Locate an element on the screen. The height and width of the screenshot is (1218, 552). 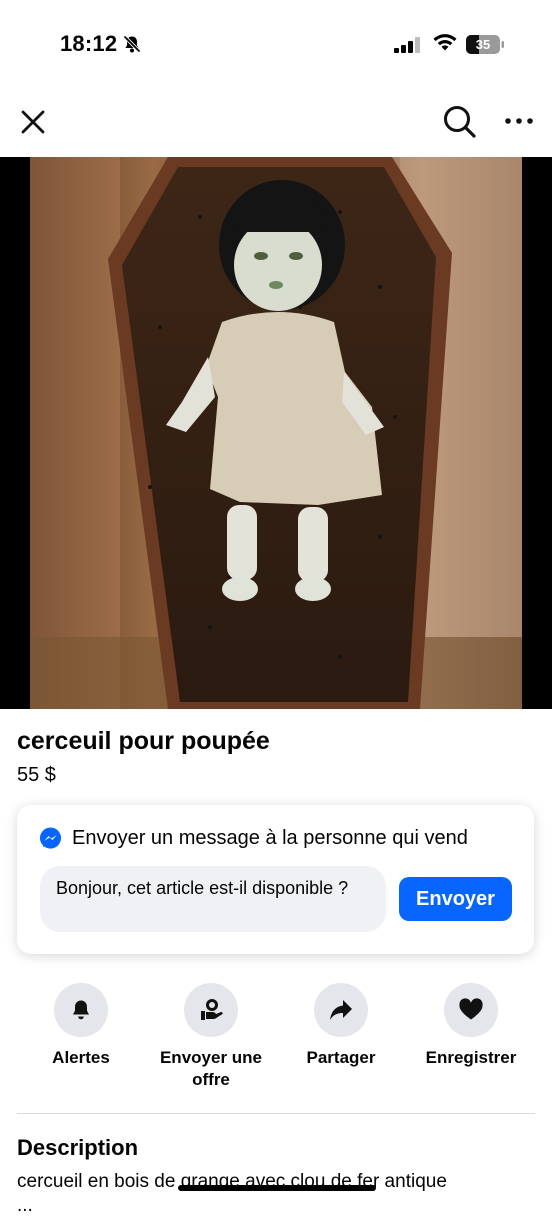
send-button: Envoyer is located at coordinates (455, 899).